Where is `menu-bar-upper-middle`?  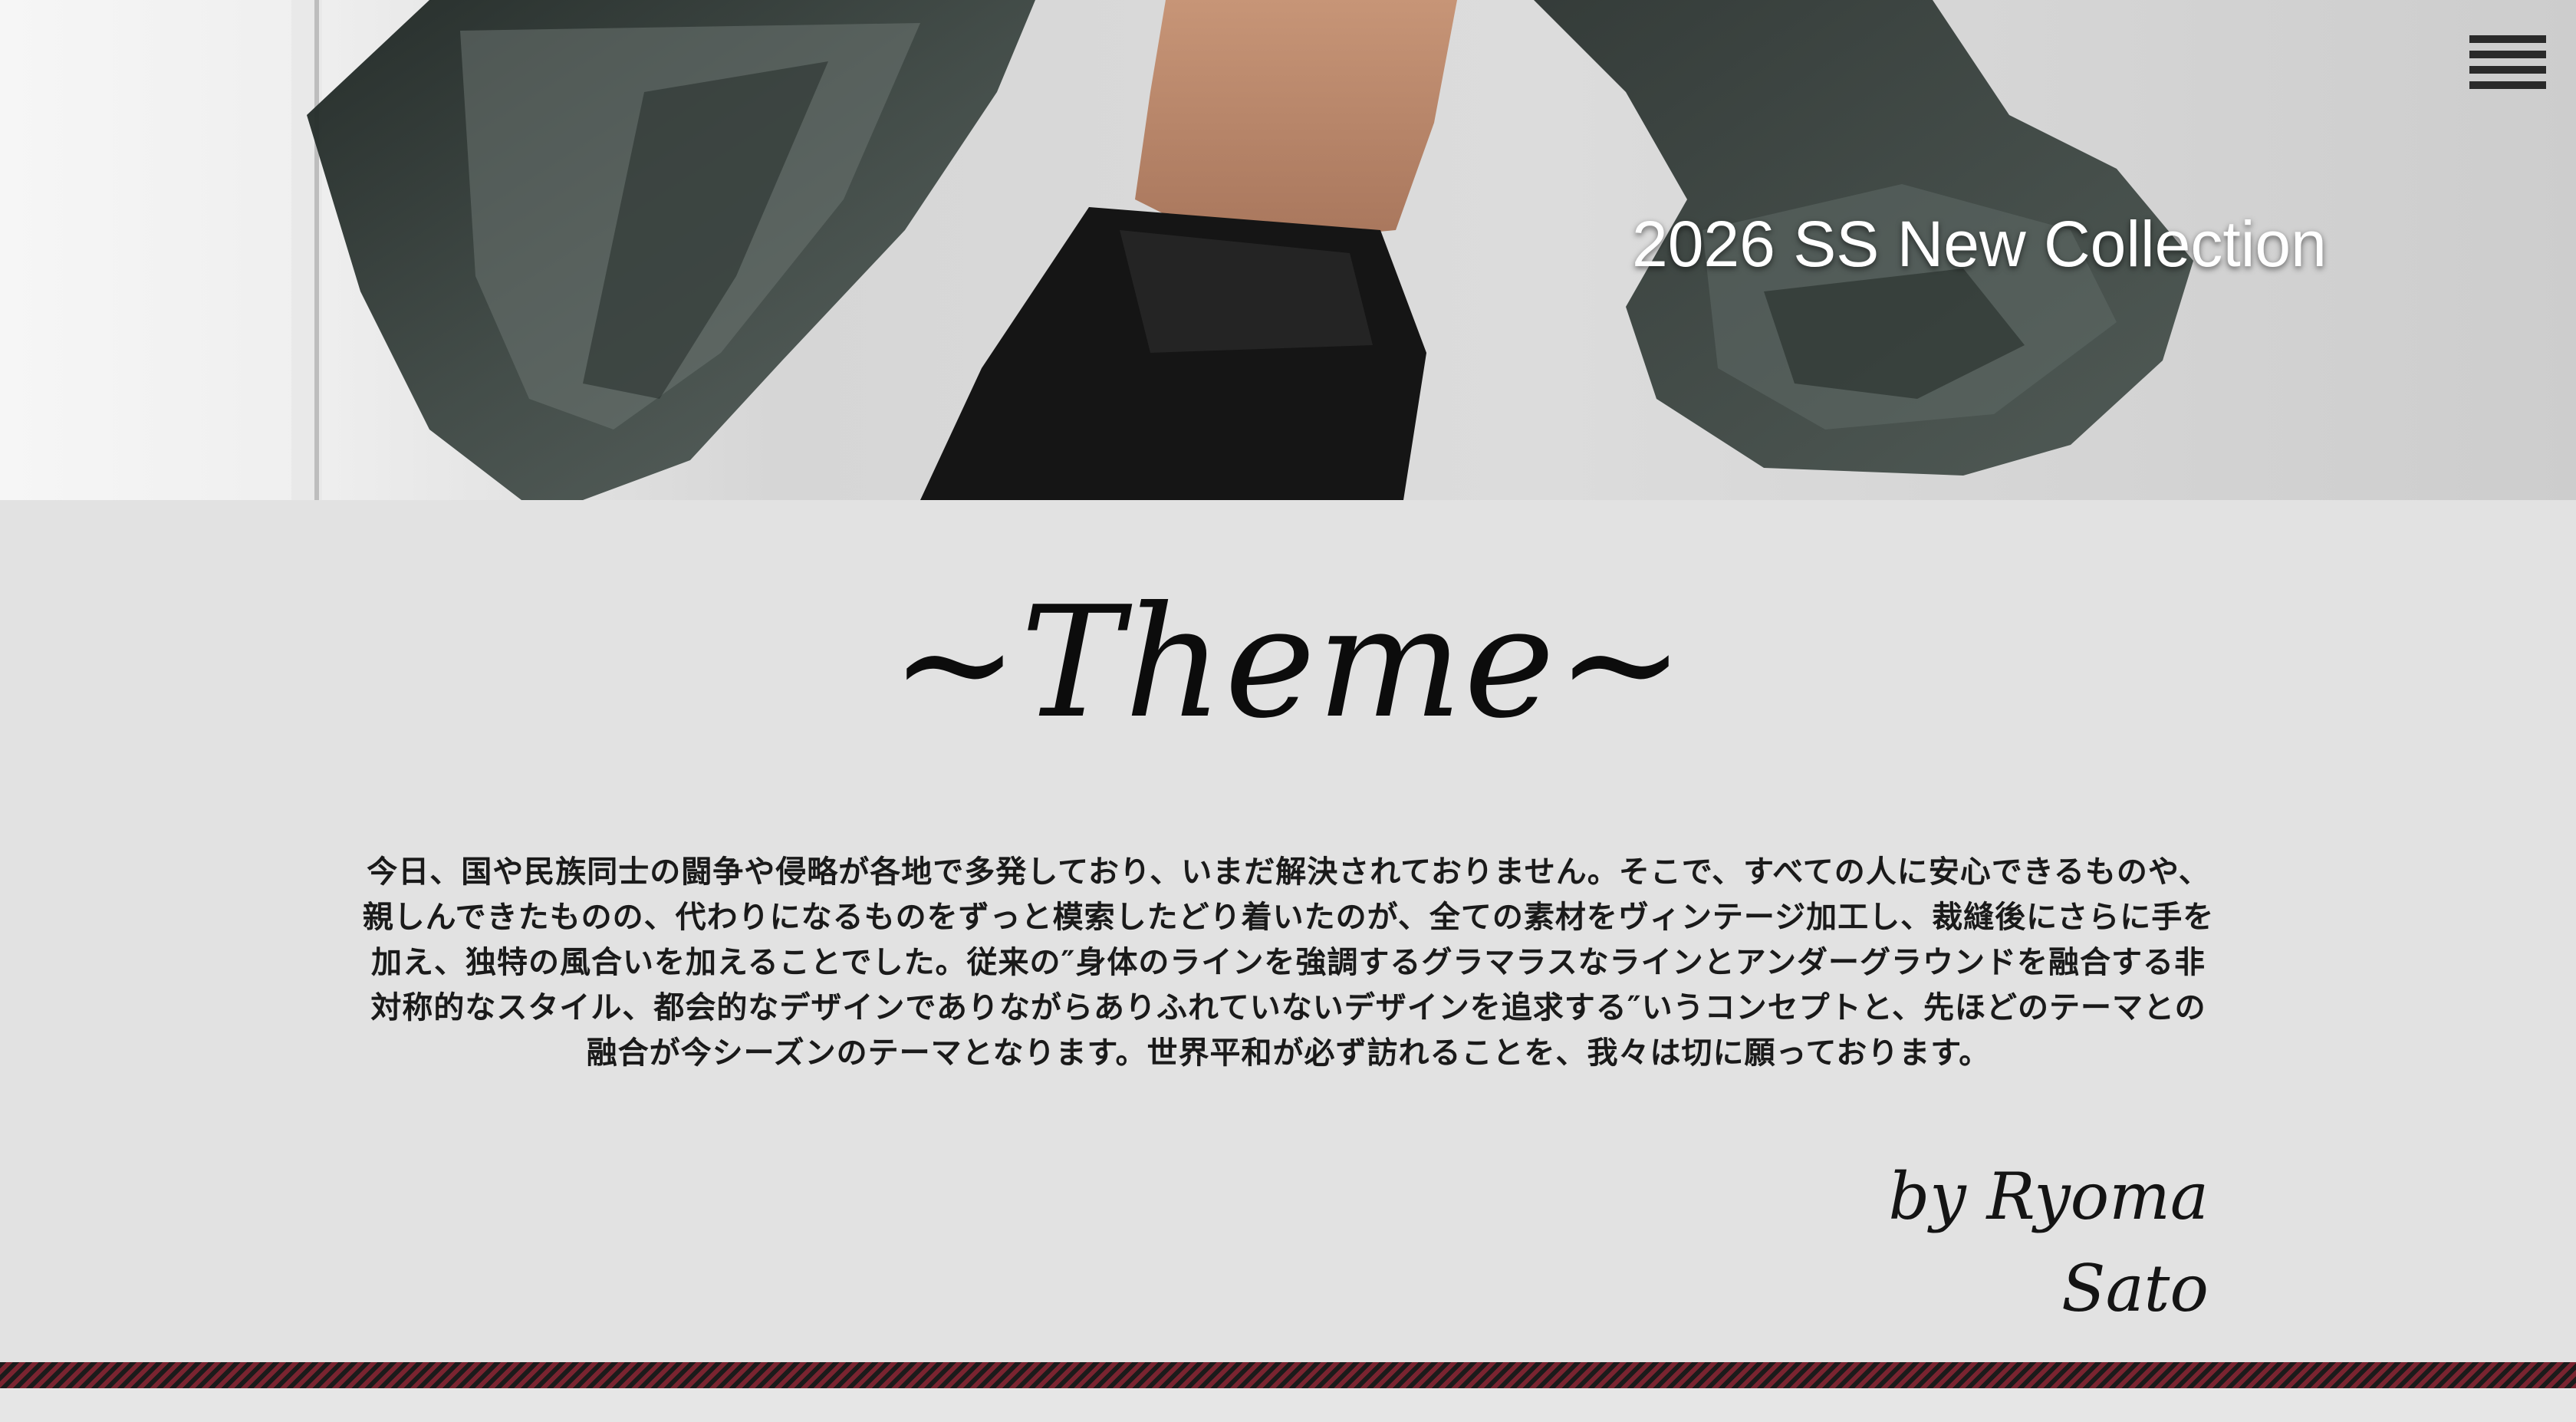 menu-bar-upper-middle is located at coordinates (2507, 55).